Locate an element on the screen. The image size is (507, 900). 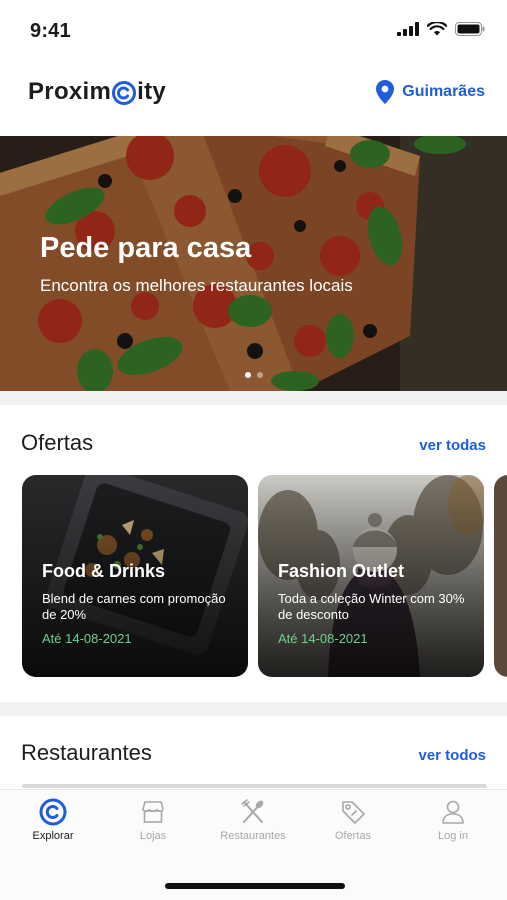
map-pin-icon is located at coordinates (385, 92).